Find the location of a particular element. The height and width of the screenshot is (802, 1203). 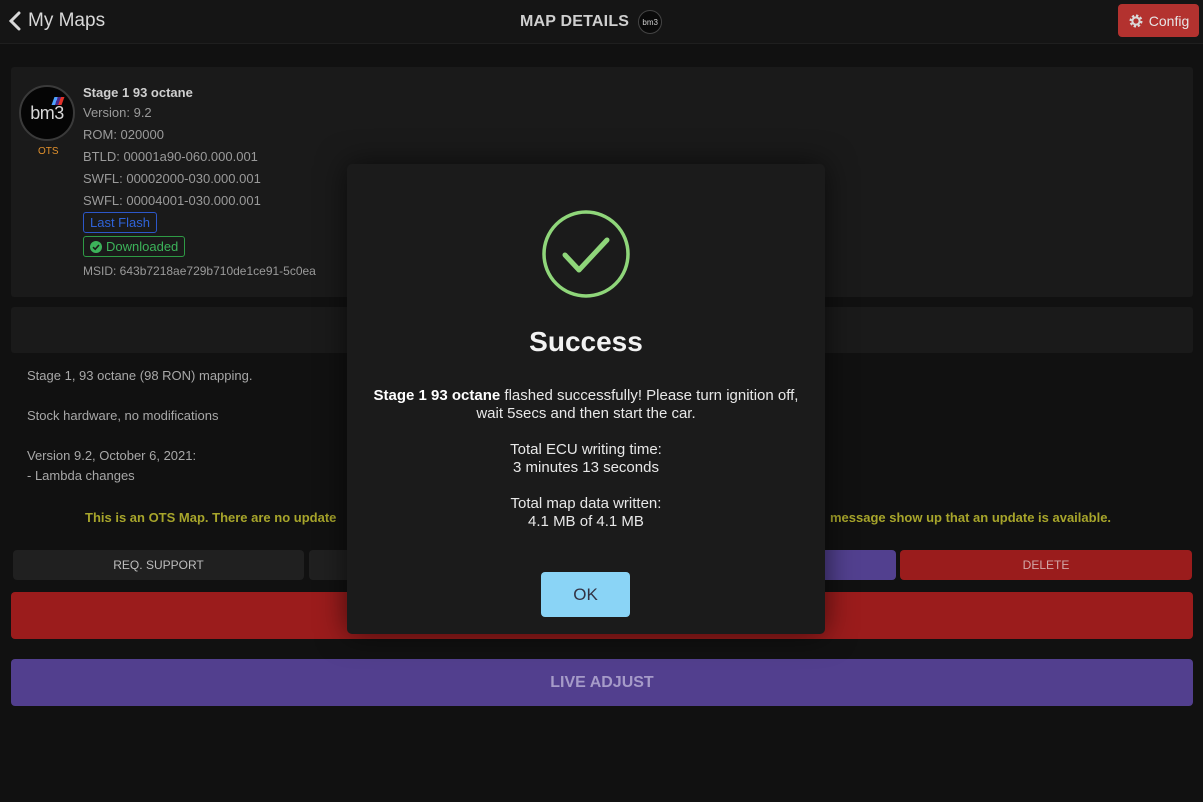

gear-icon is located at coordinates (1136, 20).